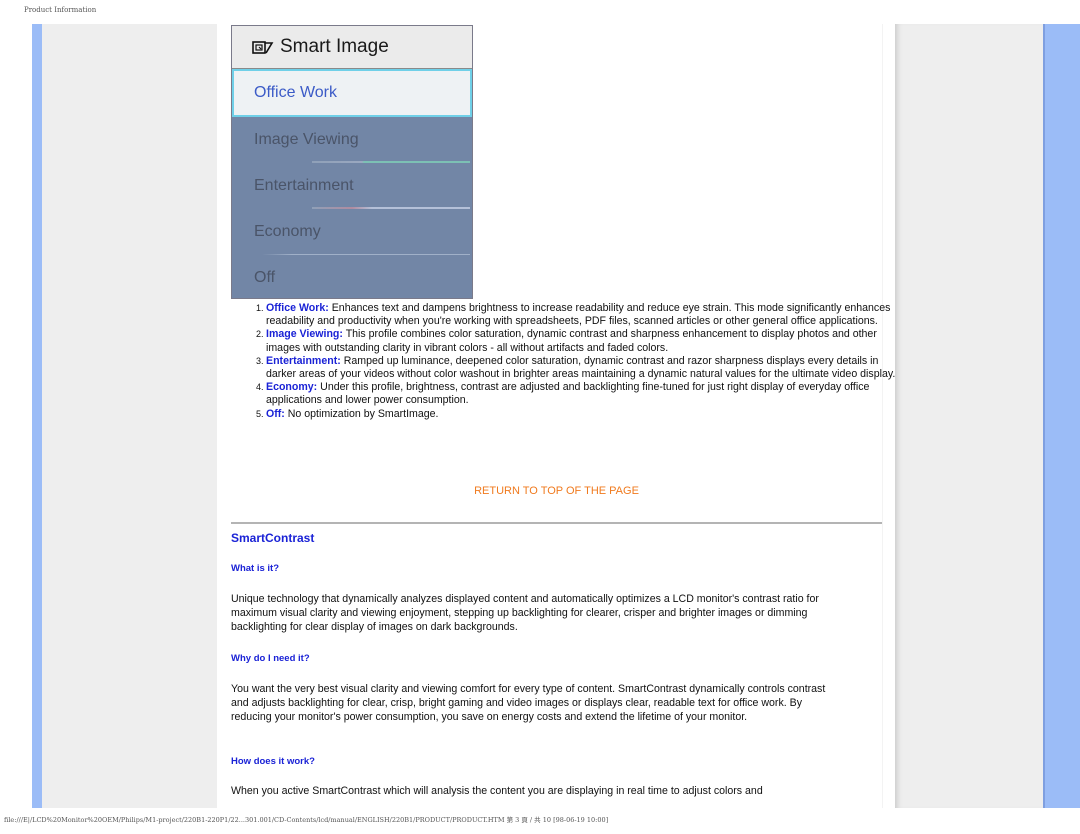  I want to click on mode-description: No optimization by SmartImage., so click(361, 413).